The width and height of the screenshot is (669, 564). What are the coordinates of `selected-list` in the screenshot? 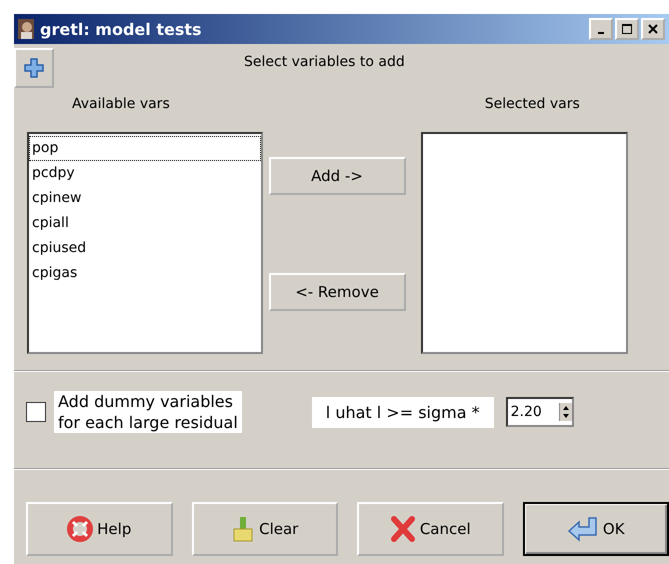 It's located at (524, 243).